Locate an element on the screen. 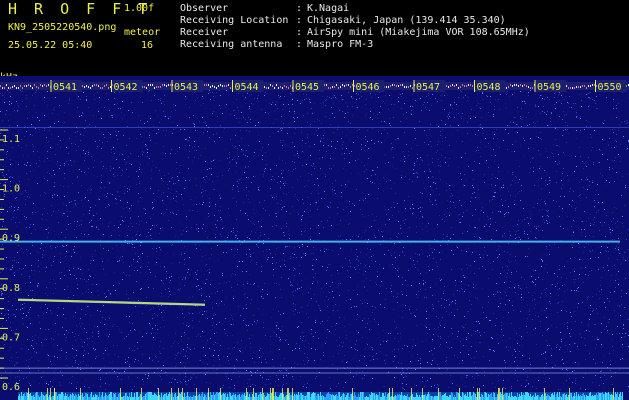 Image resolution: width=629 pixels, height=400 pixels. antenna-key: Receiving antenna is located at coordinates (231, 44).